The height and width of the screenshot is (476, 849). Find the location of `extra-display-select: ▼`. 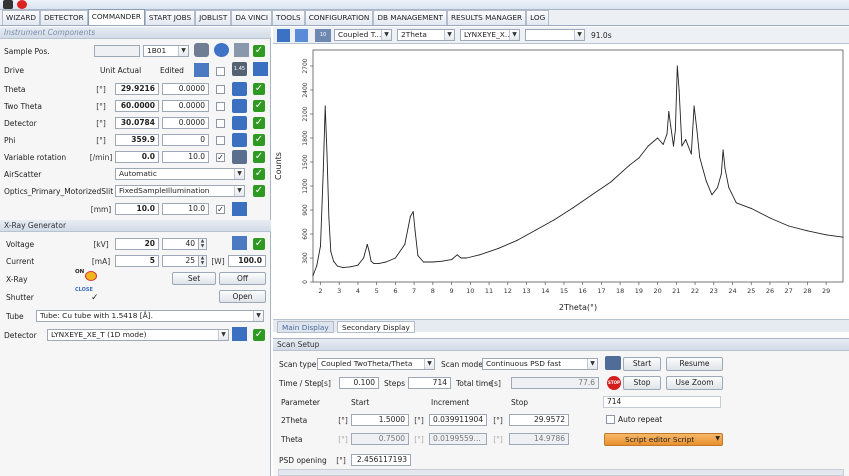

extra-display-select: ▼ is located at coordinates (555, 35).